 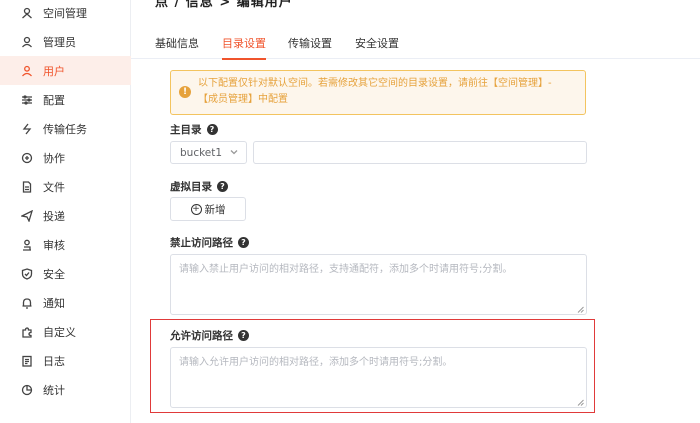 What do you see at coordinates (186, 130) in the screenshot?
I see `home-dir-label-text: 主目录` at bounding box center [186, 130].